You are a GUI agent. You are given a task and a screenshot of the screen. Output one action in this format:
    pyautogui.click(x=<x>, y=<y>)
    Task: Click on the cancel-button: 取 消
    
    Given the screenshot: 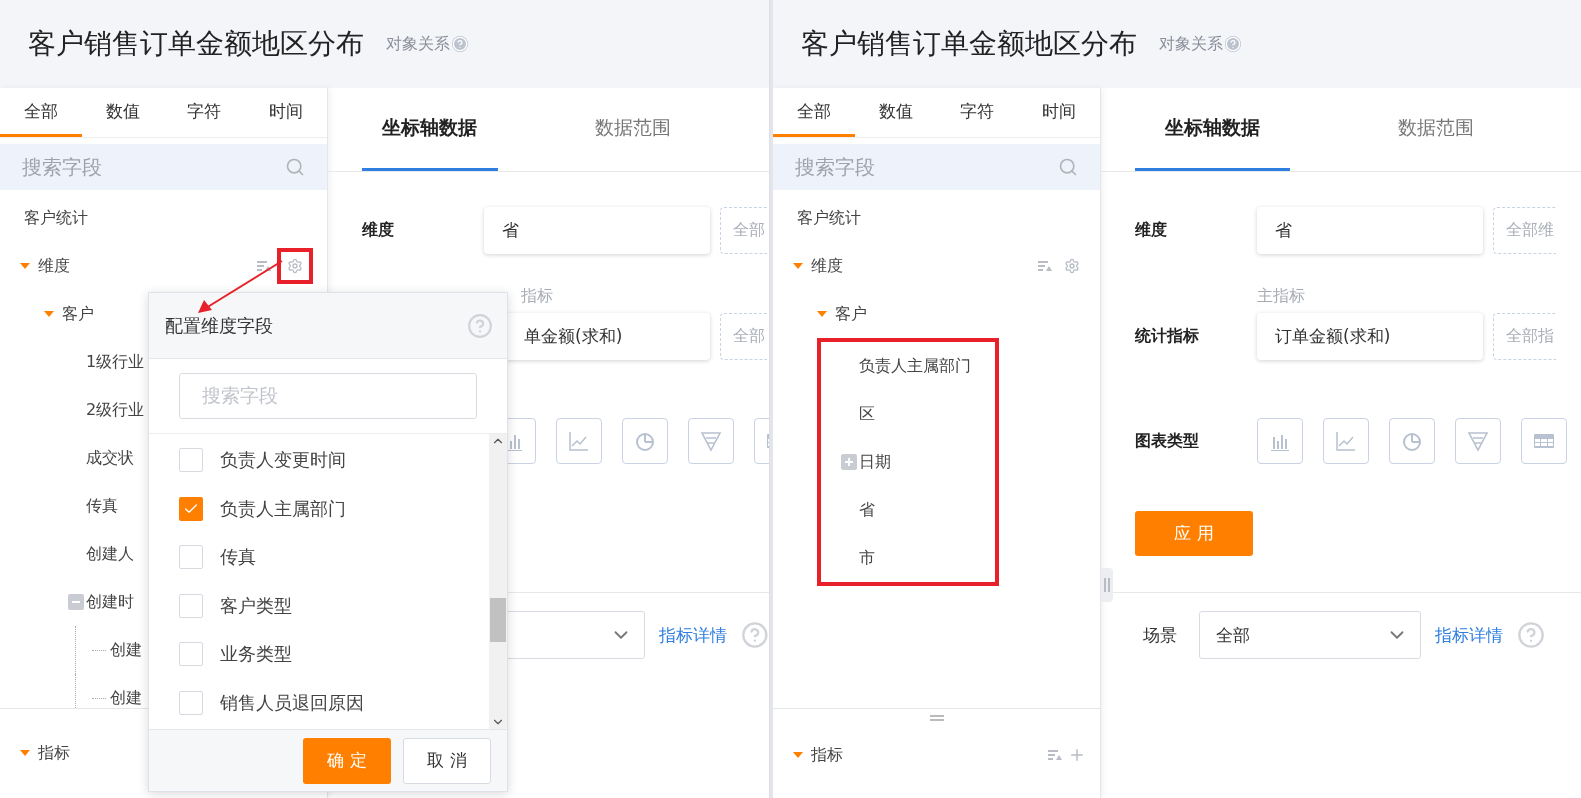 What is the action you would take?
    pyautogui.click(x=447, y=760)
    